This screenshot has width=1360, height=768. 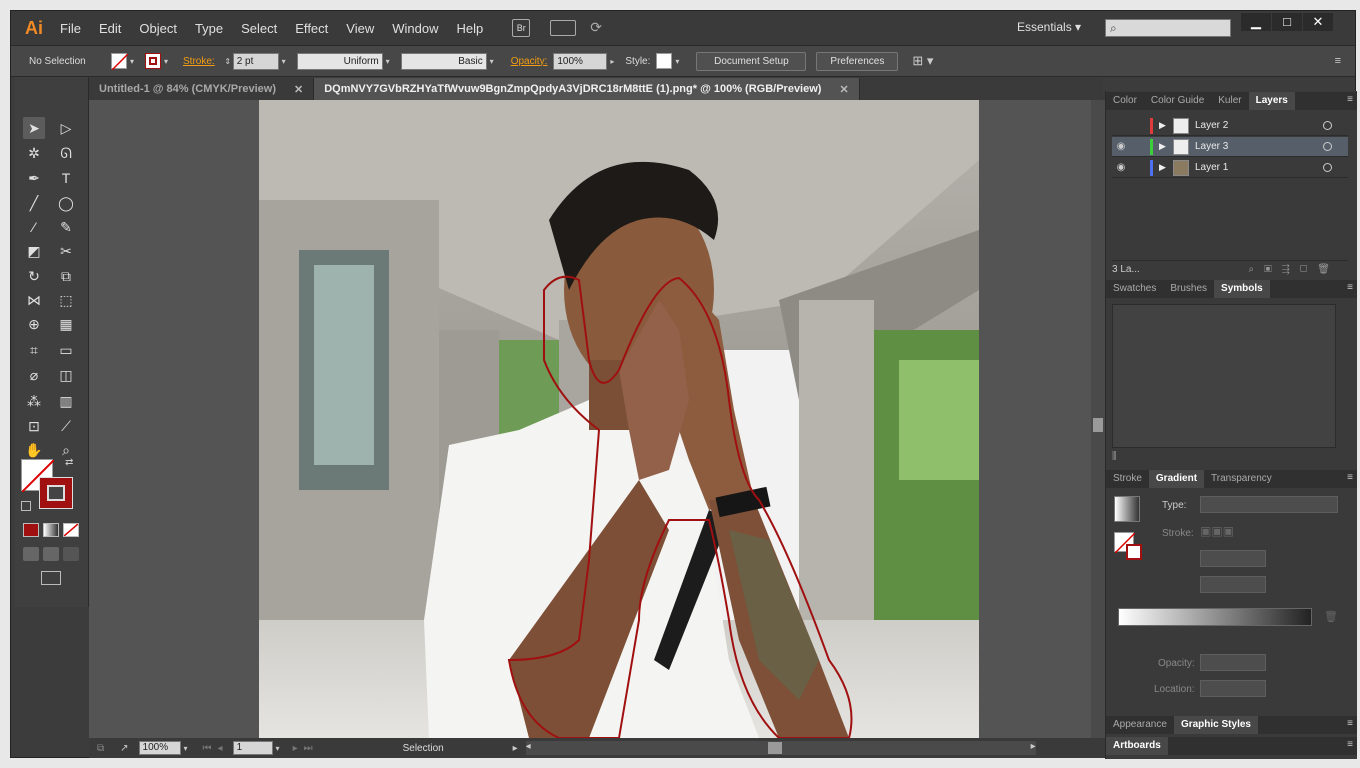 I want to click on default-fill-stroke-icon, so click(x=26, y=506).